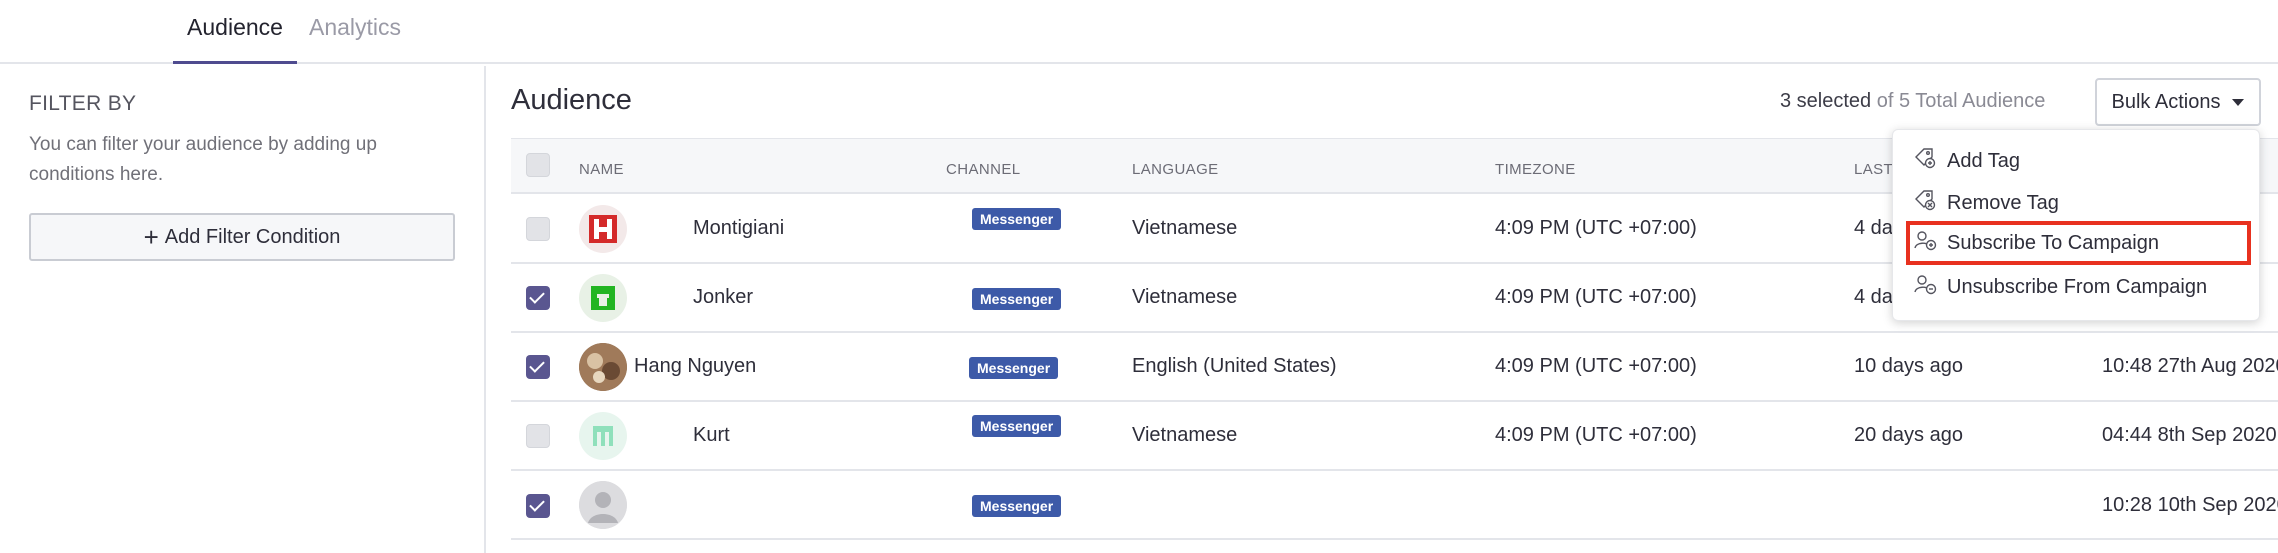 The height and width of the screenshot is (553, 2278). I want to click on bulk-actions-button: Bulk Actions, so click(2178, 102).